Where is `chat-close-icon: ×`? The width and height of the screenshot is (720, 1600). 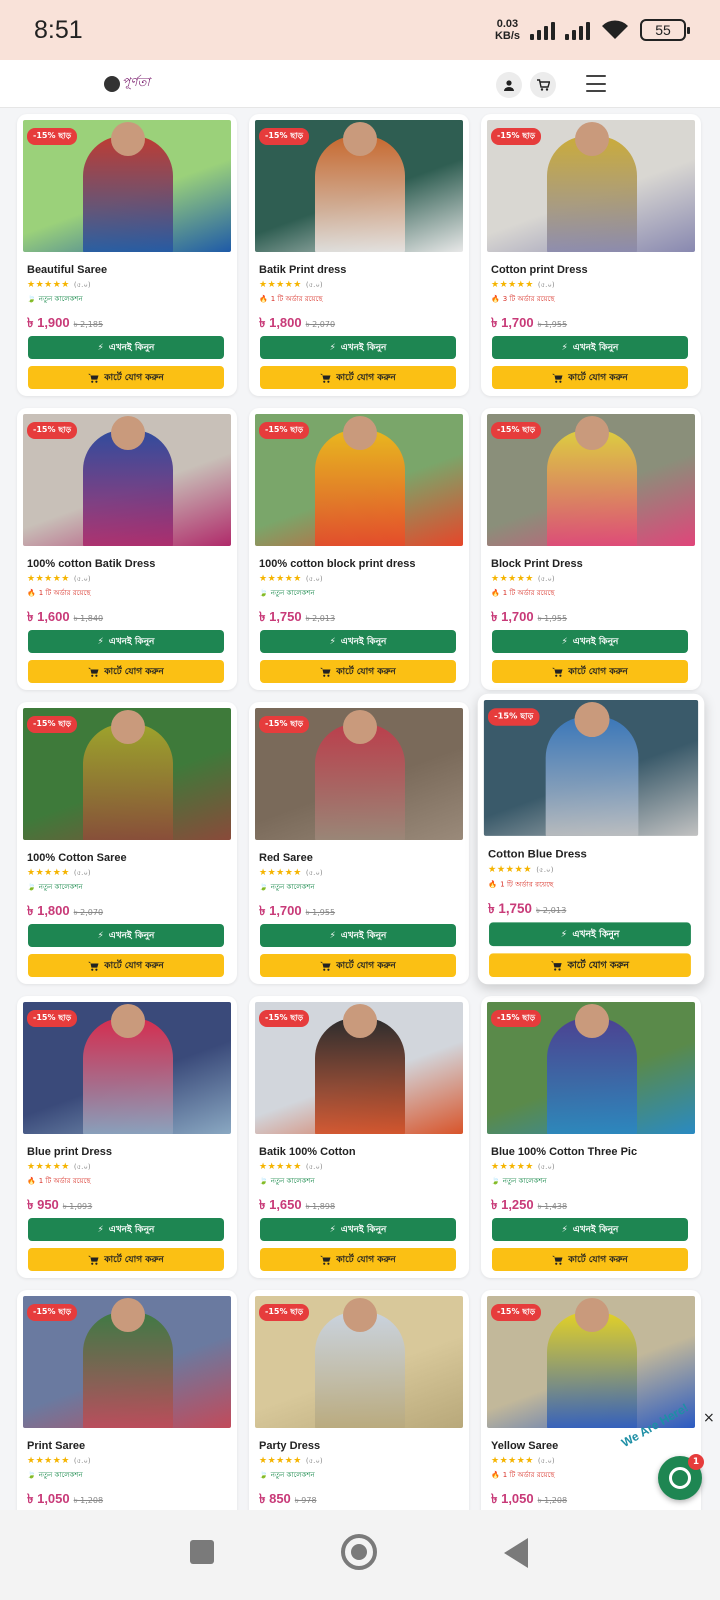
chat-close-icon: × is located at coordinates (709, 1418).